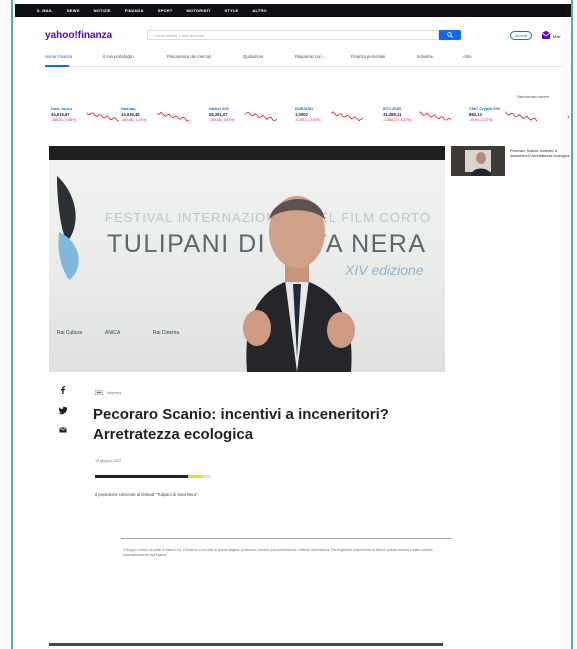 The width and height of the screenshot is (577, 649). What do you see at coordinates (134, 10) in the screenshot?
I see `topnav-item: FINANZA` at bounding box center [134, 10].